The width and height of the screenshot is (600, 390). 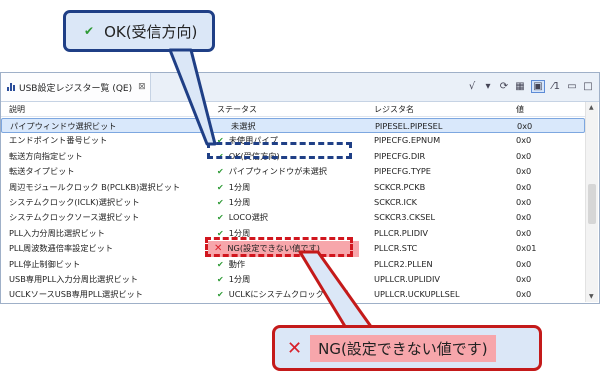 I want to click on ng-callout-pointer, so click(x=336, y=290).